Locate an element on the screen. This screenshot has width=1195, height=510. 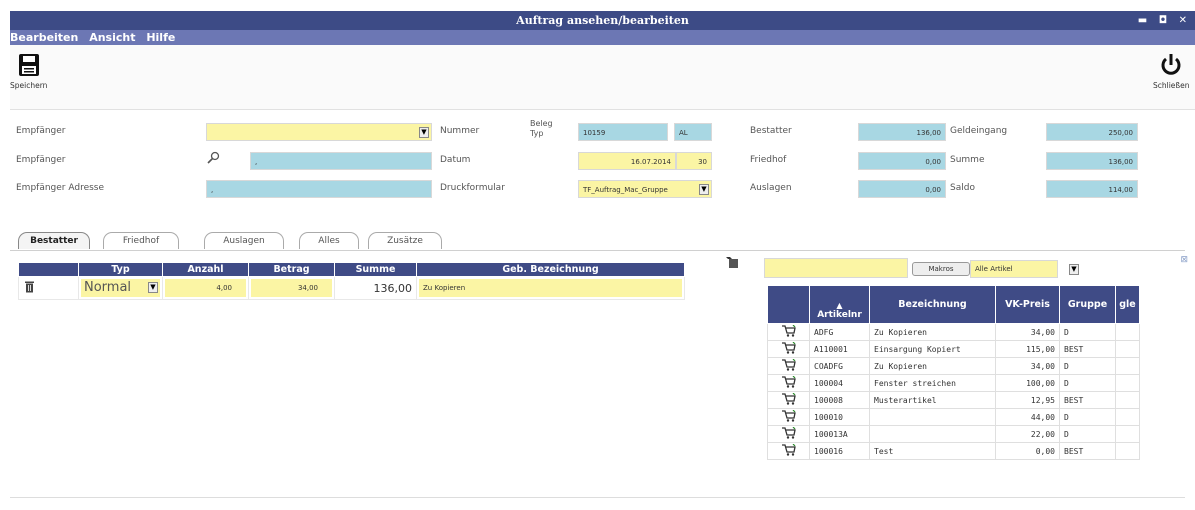
panel-corner-icon: ⊠ is located at coordinates (1184, 260).